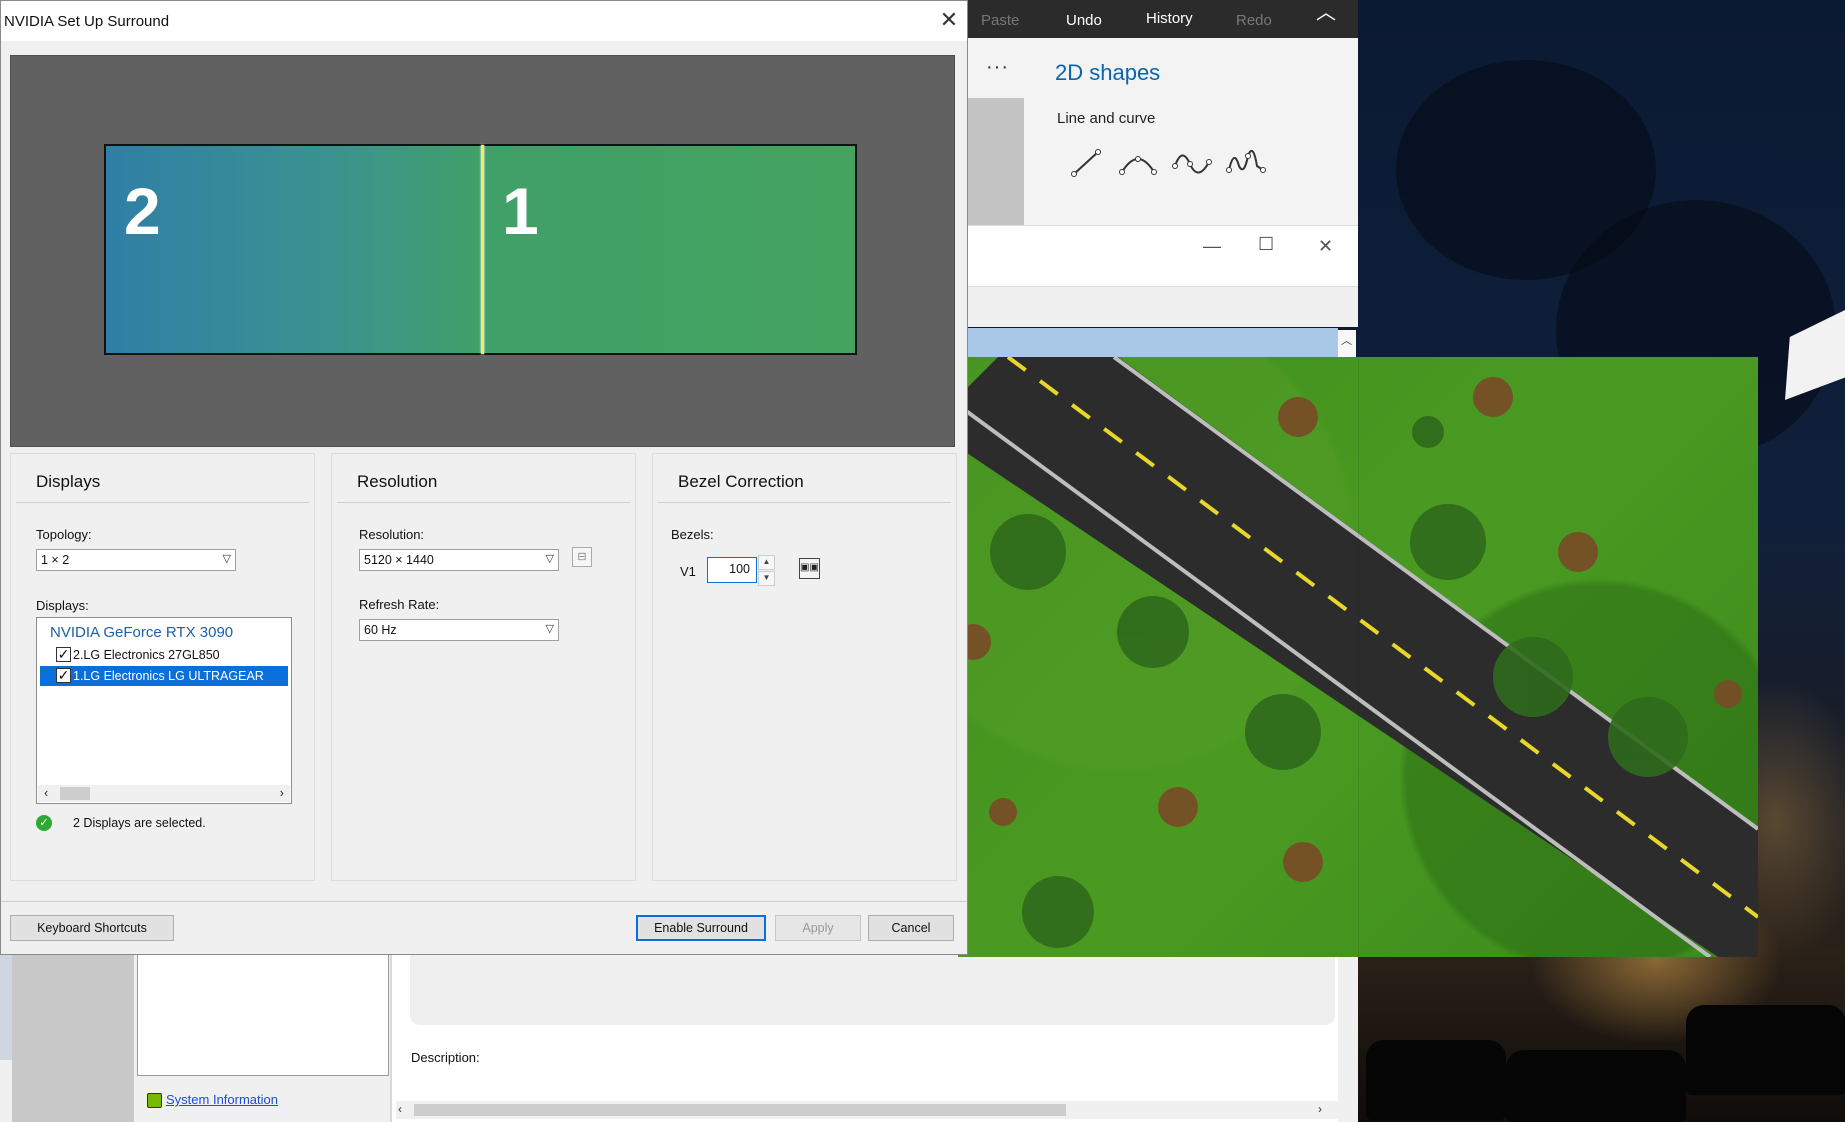  I want to click on v1-label: V1, so click(688, 571).